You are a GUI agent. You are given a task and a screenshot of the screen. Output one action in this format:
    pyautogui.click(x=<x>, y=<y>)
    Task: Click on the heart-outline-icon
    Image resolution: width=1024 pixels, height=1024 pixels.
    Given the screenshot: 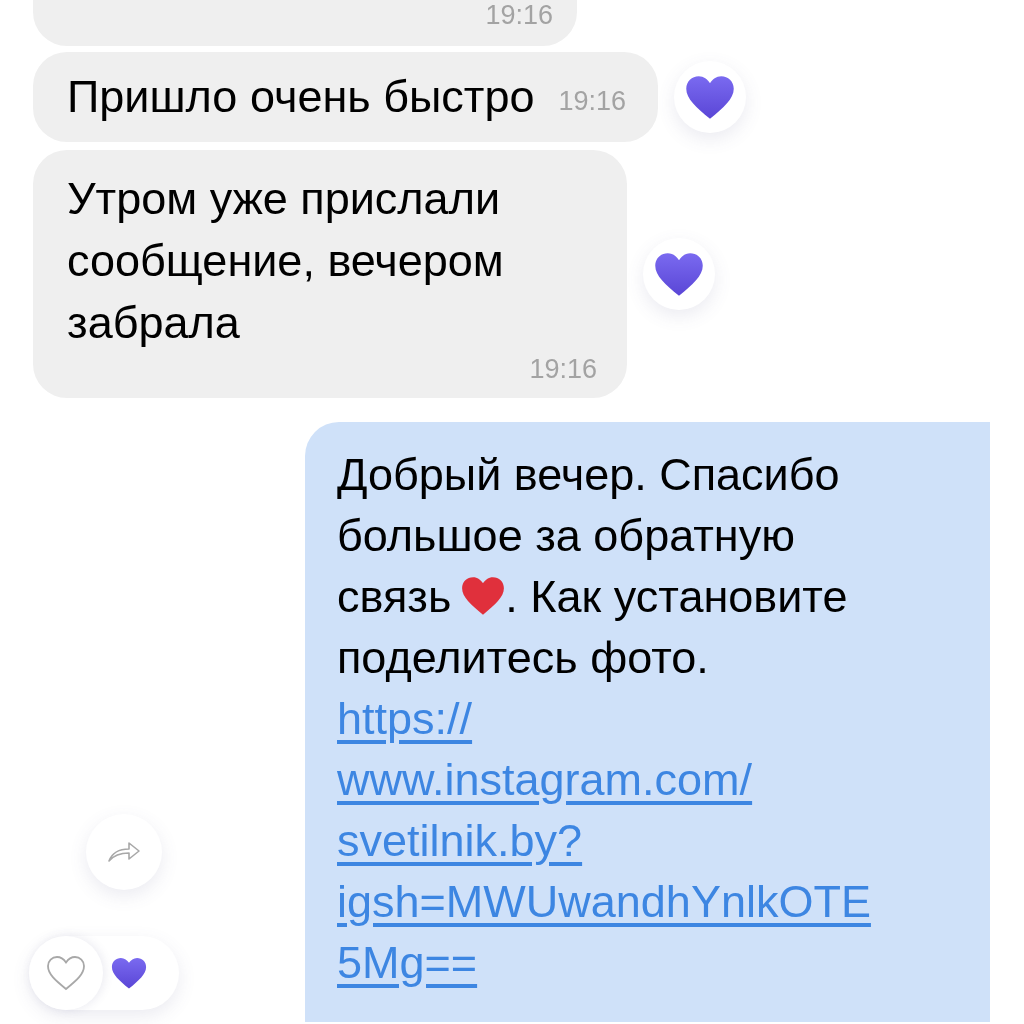 What is the action you would take?
    pyautogui.click(x=66, y=973)
    